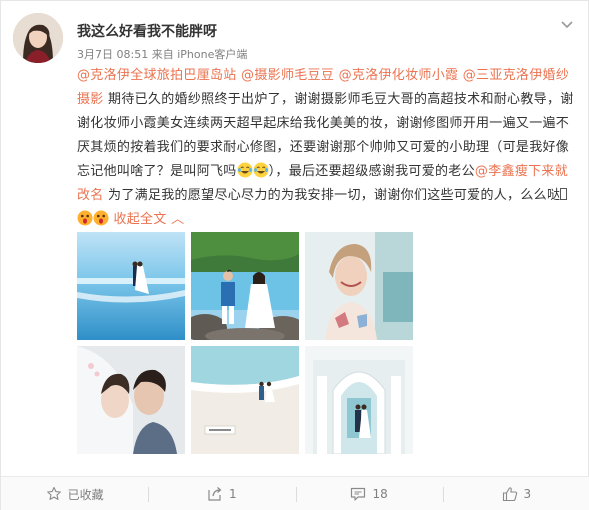 This screenshot has width=589, height=510. Describe the element at coordinates (564, 194) in the screenshot. I see `missing-glyph` at that location.